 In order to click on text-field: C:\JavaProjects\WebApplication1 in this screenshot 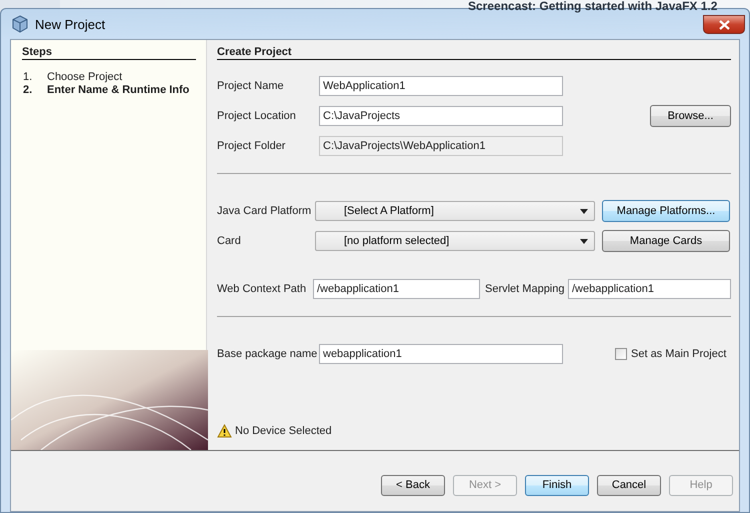, I will do `click(441, 146)`.